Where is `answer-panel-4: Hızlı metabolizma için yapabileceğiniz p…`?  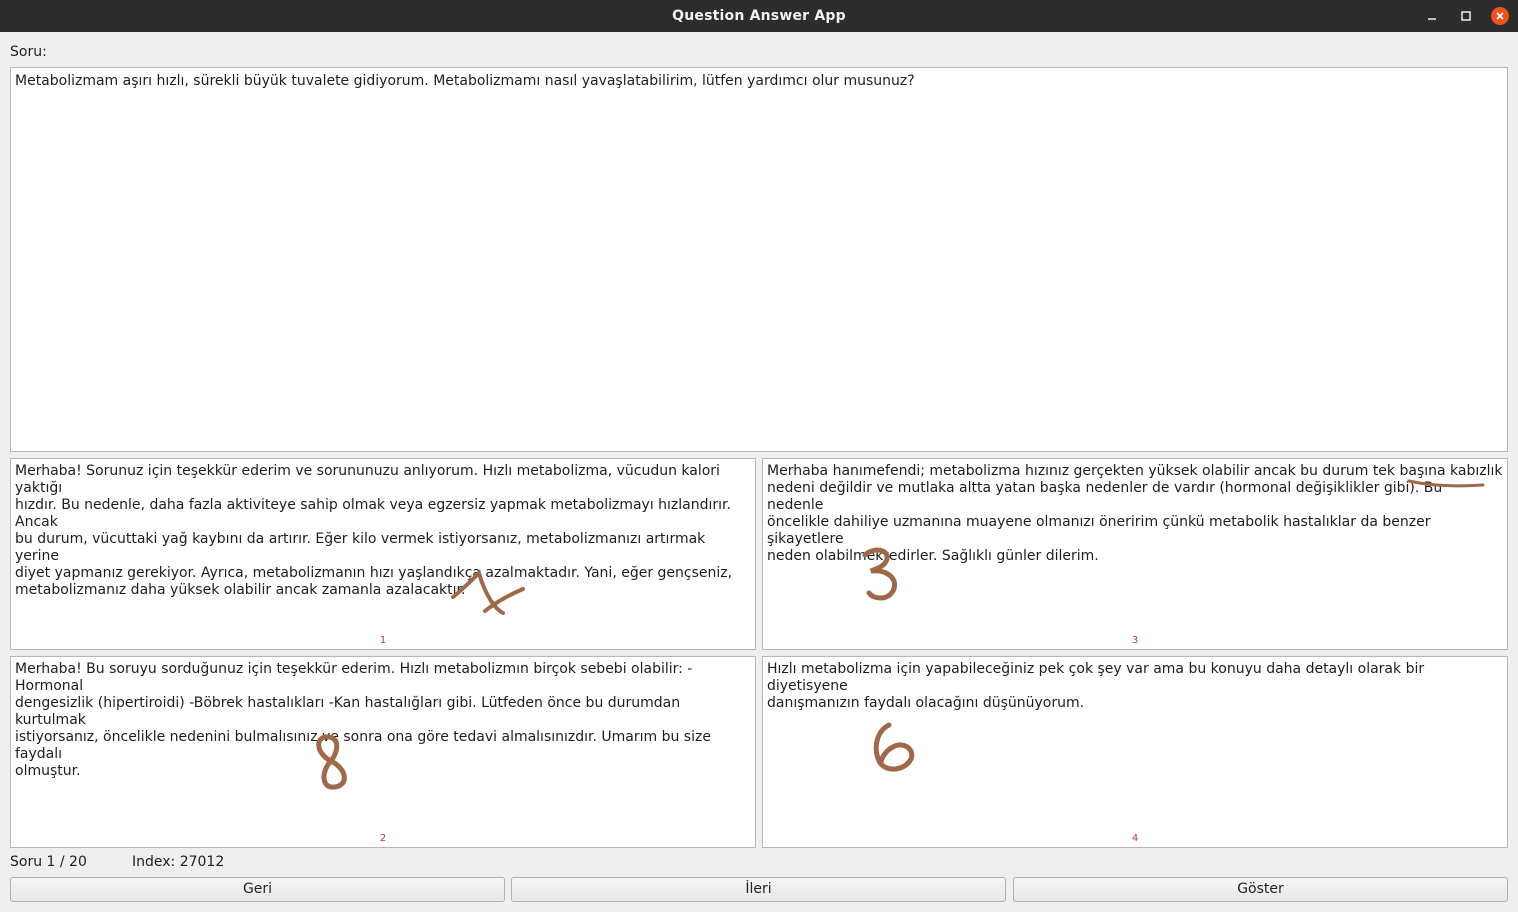 answer-panel-4: Hızlı metabolizma için yapabileceğiniz p… is located at coordinates (1135, 752).